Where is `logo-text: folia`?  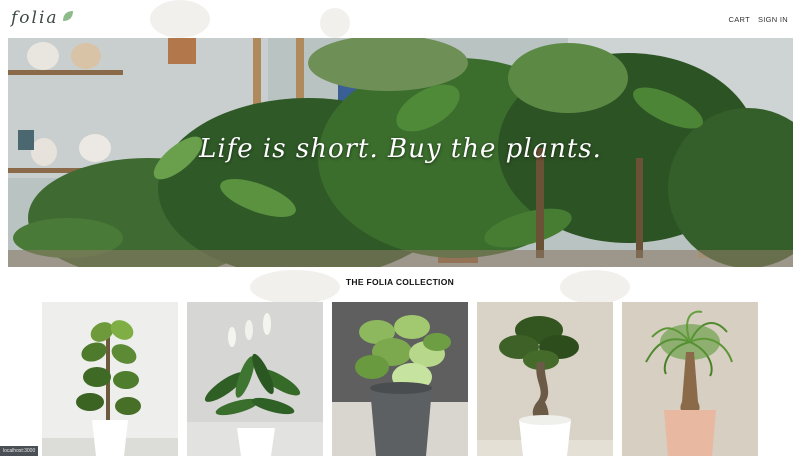 logo-text: folia is located at coordinates (35, 18).